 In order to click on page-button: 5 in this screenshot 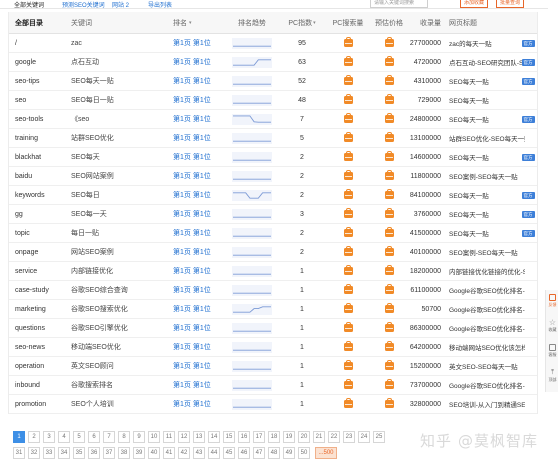, I will do `click(79, 437)`.